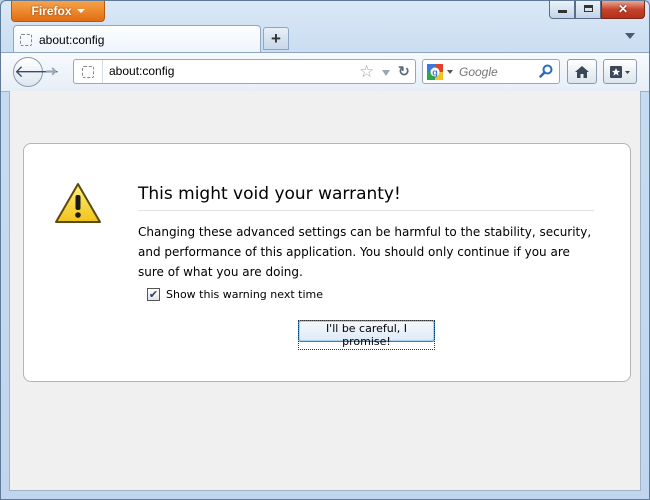 This screenshot has width=650, height=500. I want to click on forward-button: ➜, so click(51, 71).